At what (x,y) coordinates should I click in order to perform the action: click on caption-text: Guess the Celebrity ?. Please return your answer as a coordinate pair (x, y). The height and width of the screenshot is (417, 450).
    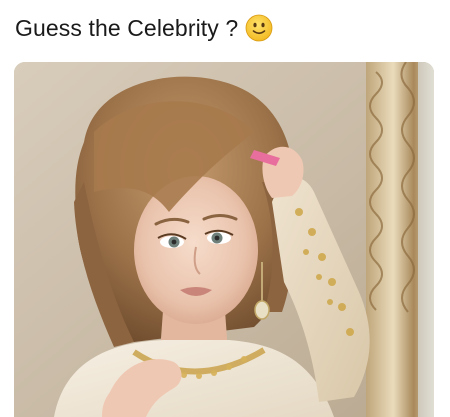
    Looking at the image, I should click on (127, 27).